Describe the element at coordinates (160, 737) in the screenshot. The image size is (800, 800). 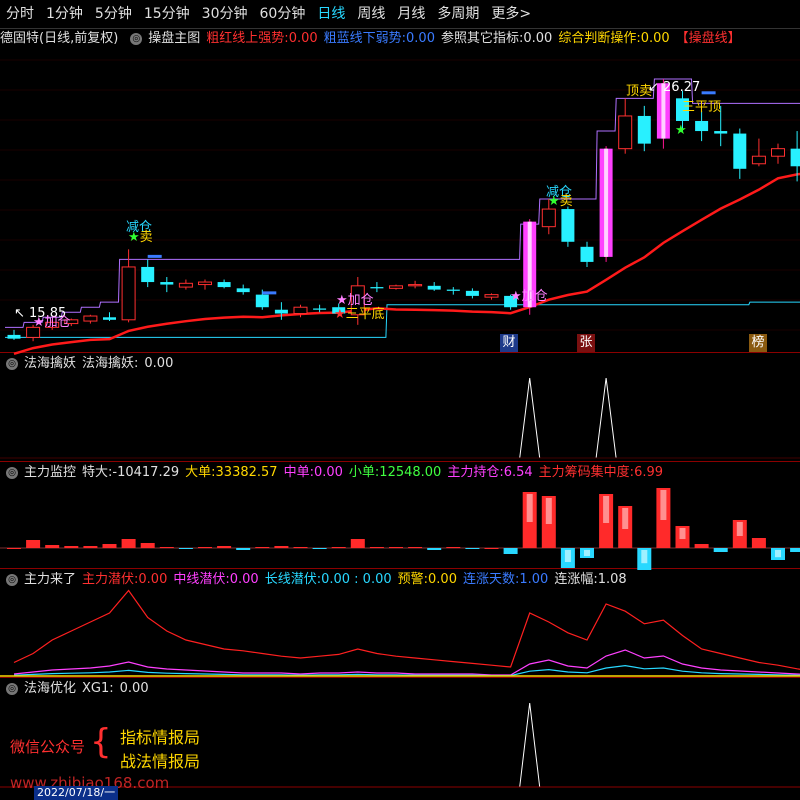
I see `promo-line-1: 指标情报局` at that location.